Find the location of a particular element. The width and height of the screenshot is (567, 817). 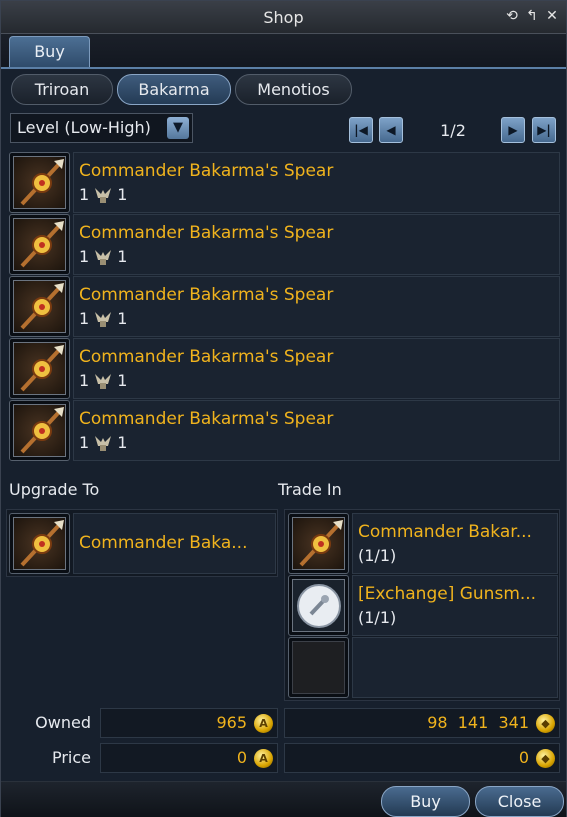

trade-item: Commander Bakar... (1/1) is located at coordinates (455, 543).